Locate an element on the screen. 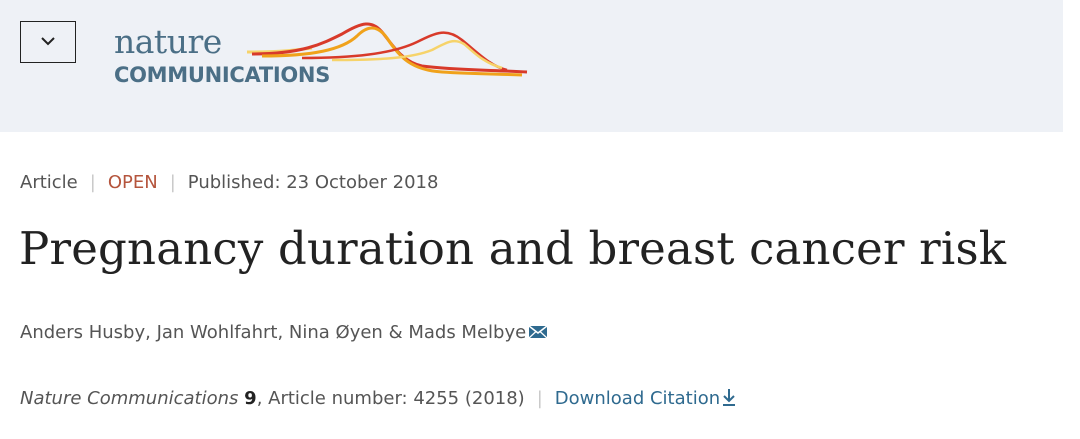 The width and height of the screenshot is (1080, 439). download-citation-link: Download Citation is located at coordinates (645, 398).